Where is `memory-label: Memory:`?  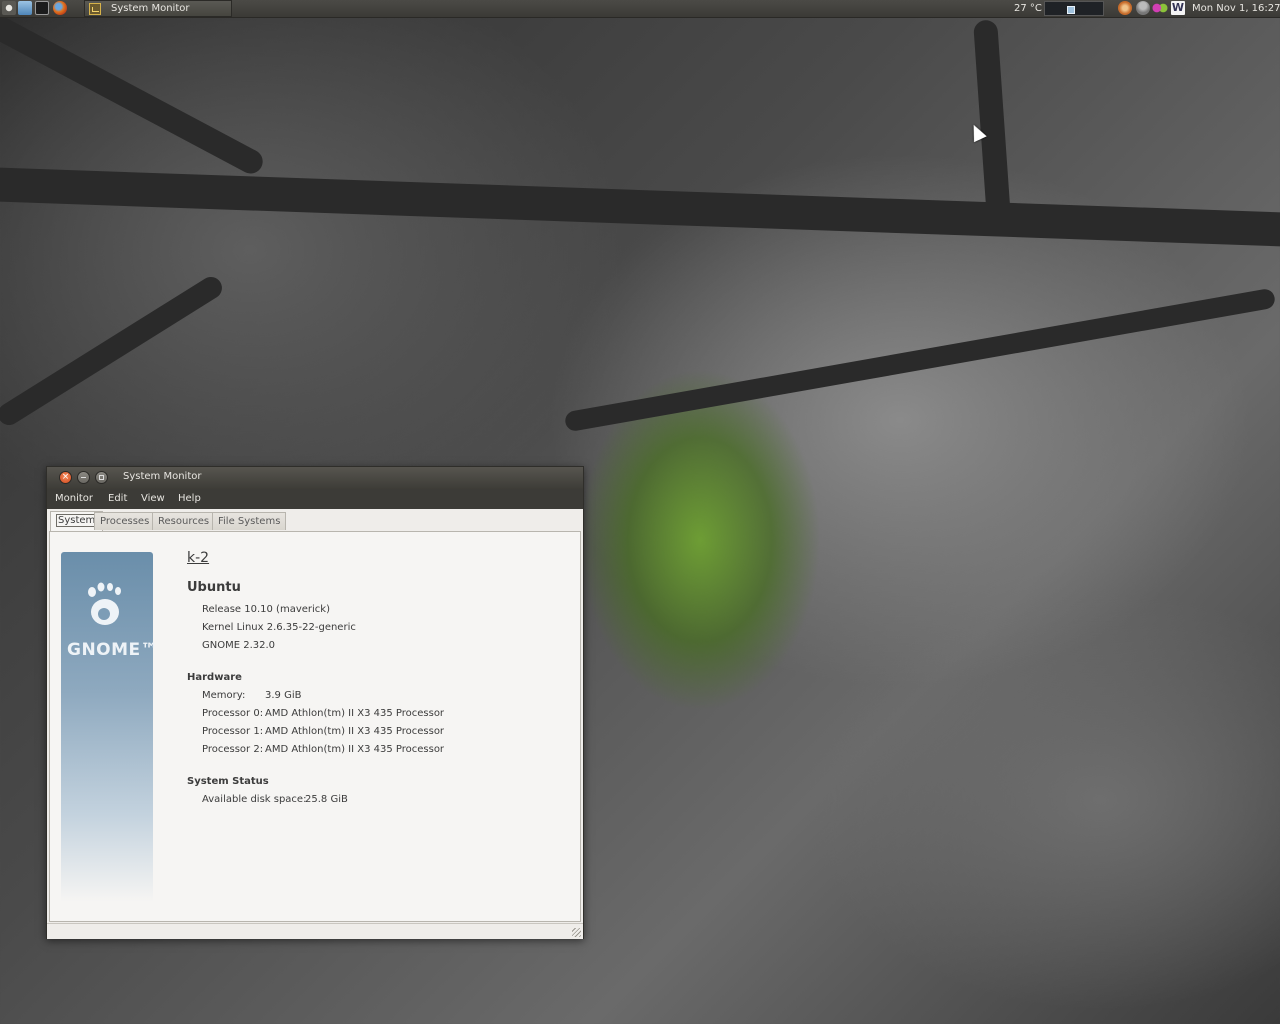
memory-label: Memory: is located at coordinates (224, 695).